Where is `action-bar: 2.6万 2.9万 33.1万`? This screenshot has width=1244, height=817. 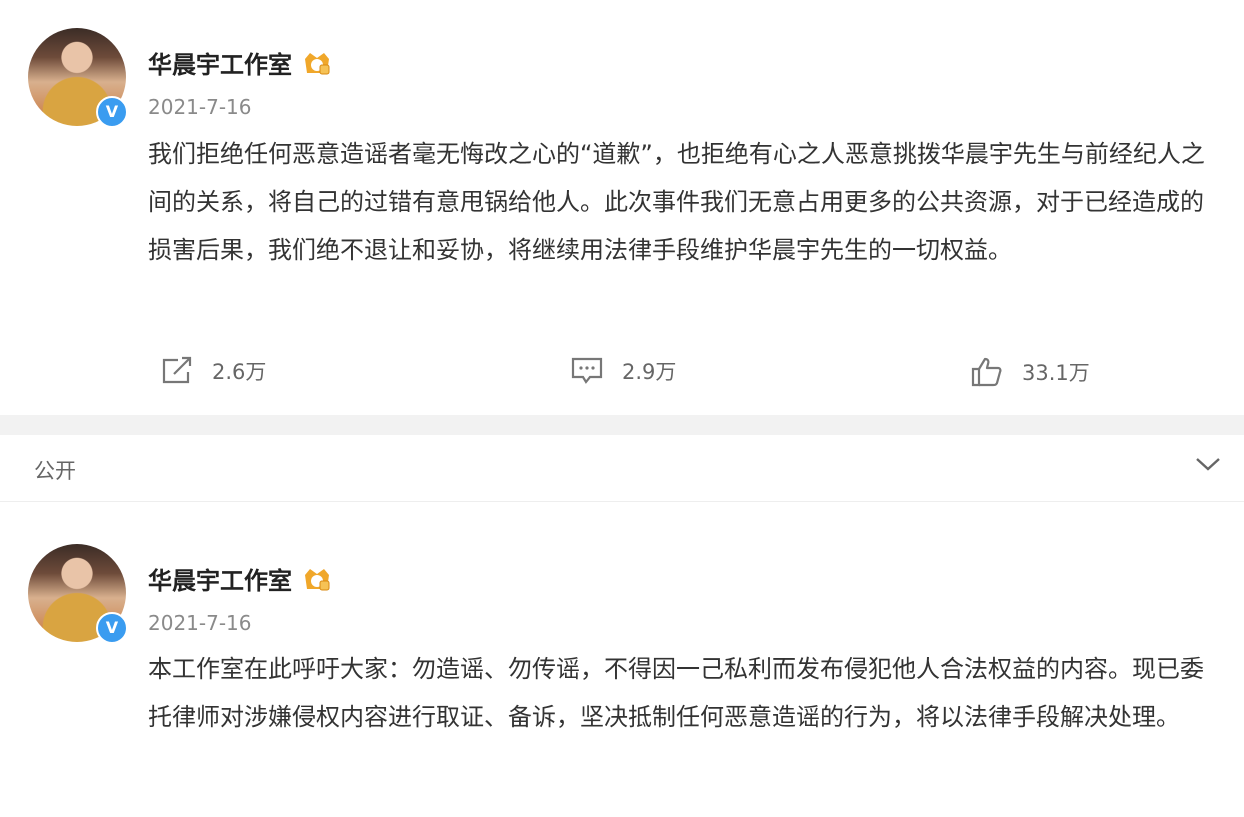
action-bar: 2.6万 2.9万 33.1万 is located at coordinates (622, 378).